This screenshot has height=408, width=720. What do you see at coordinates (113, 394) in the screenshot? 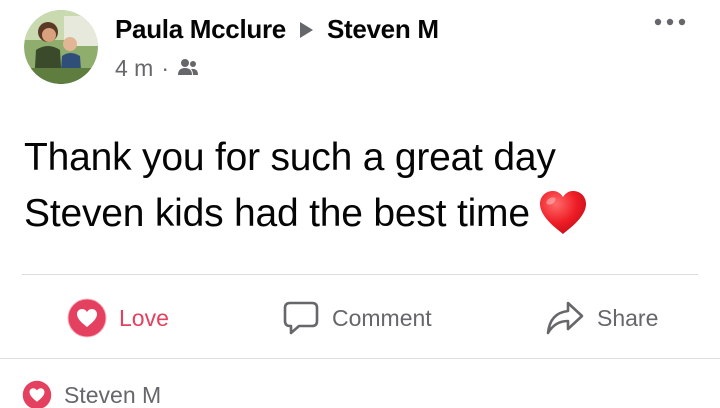
I see `reactor-name: Steven M` at bounding box center [113, 394].